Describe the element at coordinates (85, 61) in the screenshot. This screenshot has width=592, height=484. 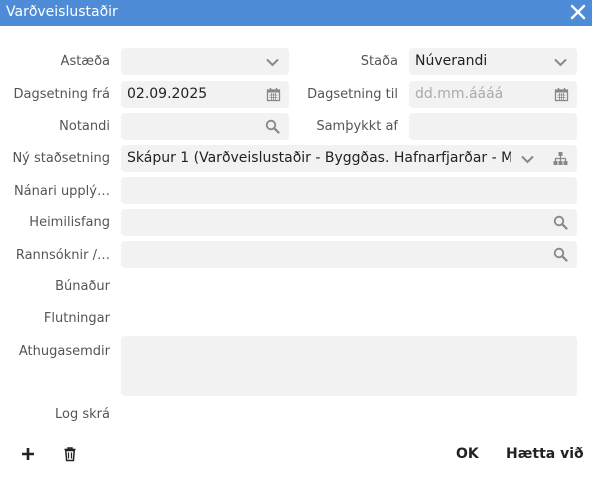
I see `reason-label: Ástæða` at that location.